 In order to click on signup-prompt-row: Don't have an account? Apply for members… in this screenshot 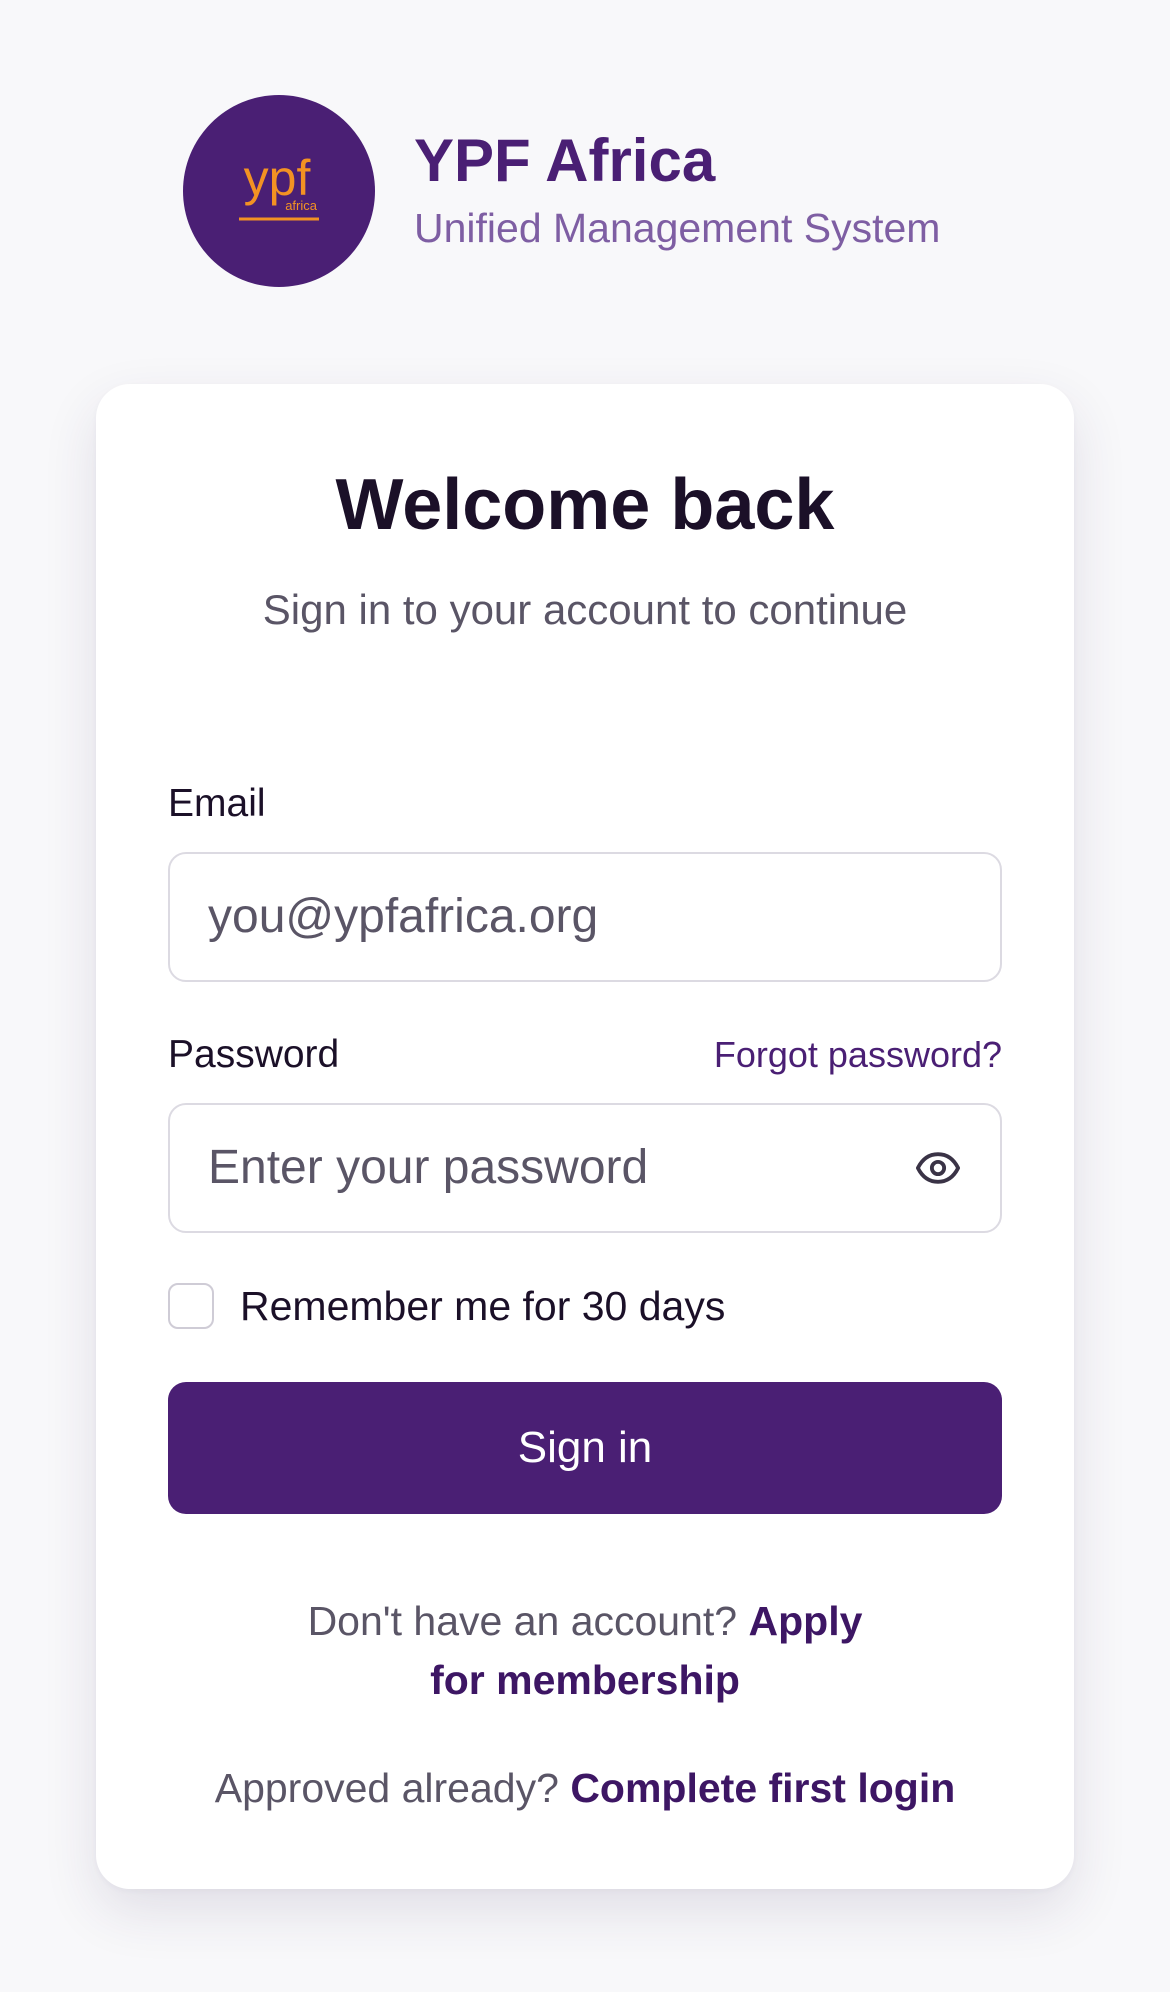, I will do `click(585, 1651)`.